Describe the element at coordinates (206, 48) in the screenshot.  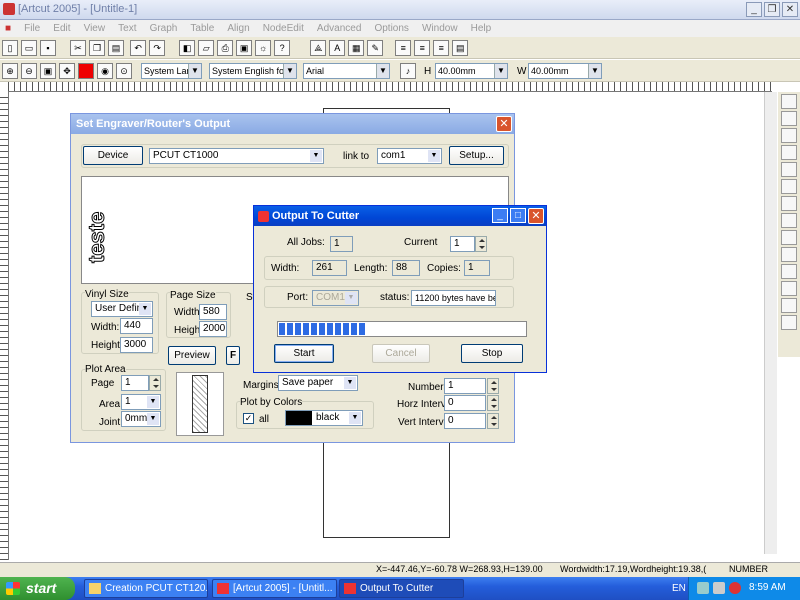
I see `output-icon: ▱` at that location.